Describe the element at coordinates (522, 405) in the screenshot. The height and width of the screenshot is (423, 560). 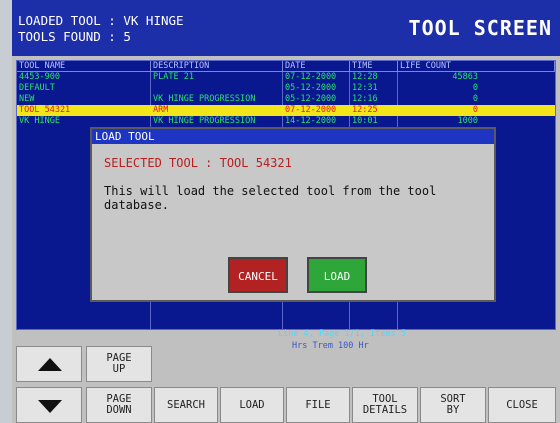
I see `close-button: CLOSE` at that location.